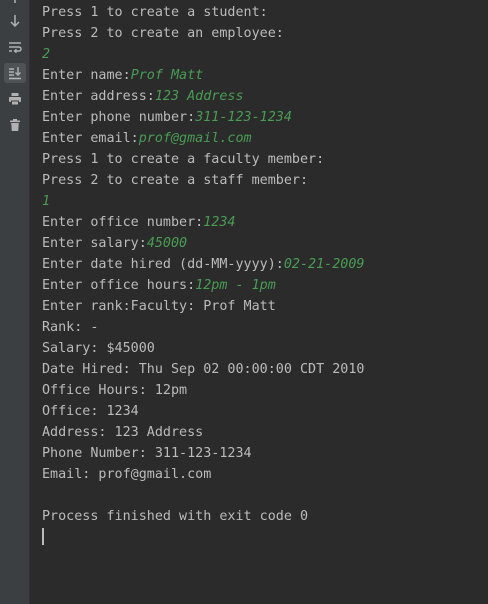 The height and width of the screenshot is (604, 488). I want to click on console-line: Enter salary:45000, so click(265, 243).